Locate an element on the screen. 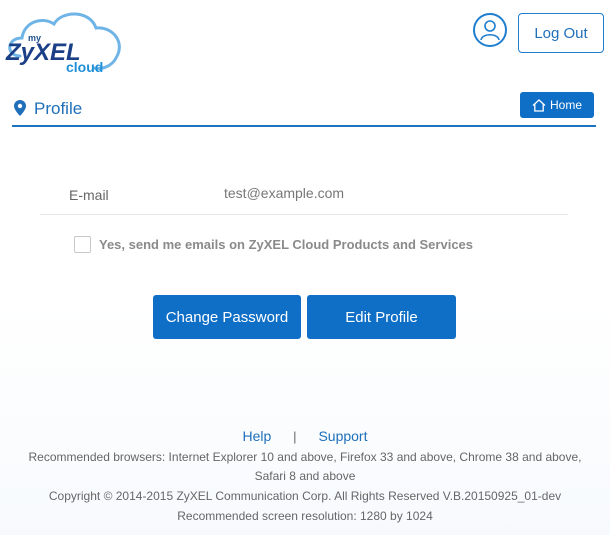  logout-button: Log Out is located at coordinates (561, 33).